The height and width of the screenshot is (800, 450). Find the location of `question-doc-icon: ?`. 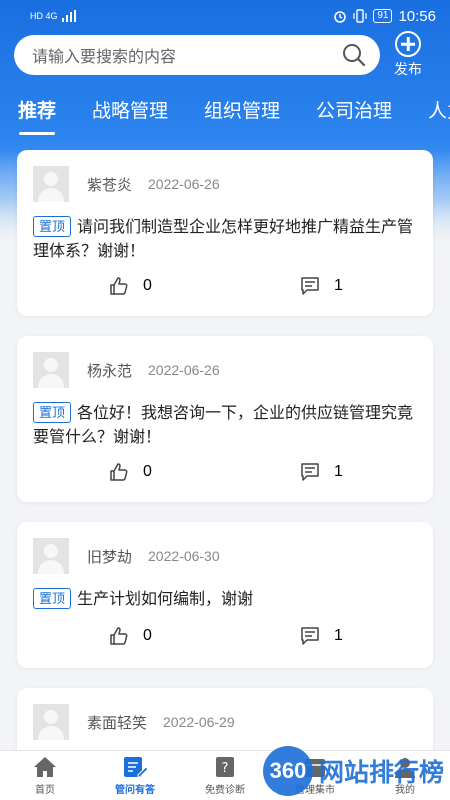

question-doc-icon: ? is located at coordinates (225, 767).